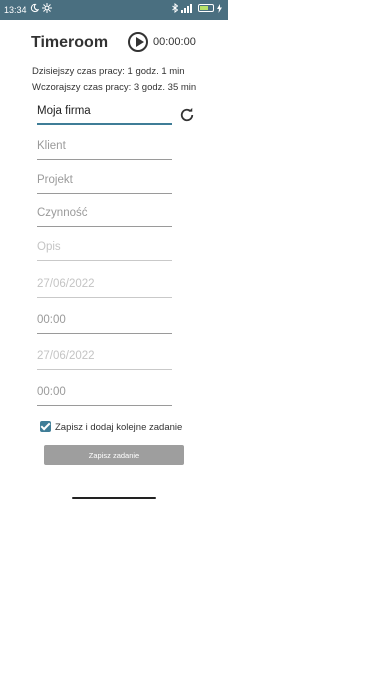  Describe the element at coordinates (15, 10) in the screenshot. I see `status-time: 13:34` at that location.